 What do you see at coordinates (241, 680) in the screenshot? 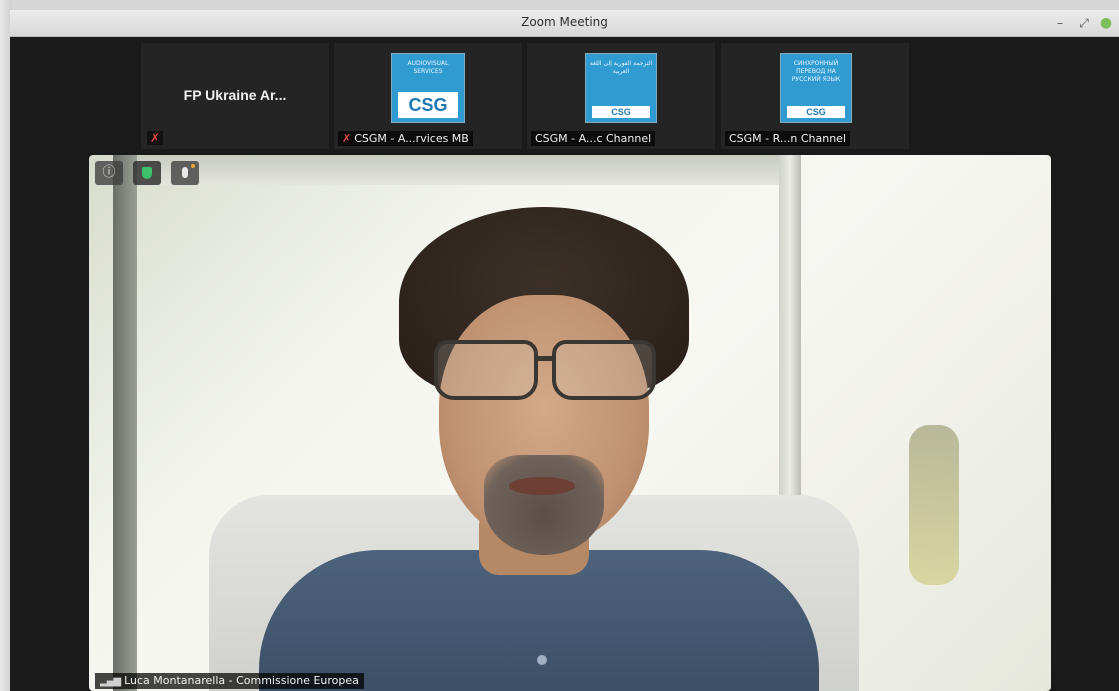
I see `speaker-name: Luca Montanarella - Commissione Europea` at bounding box center [241, 680].